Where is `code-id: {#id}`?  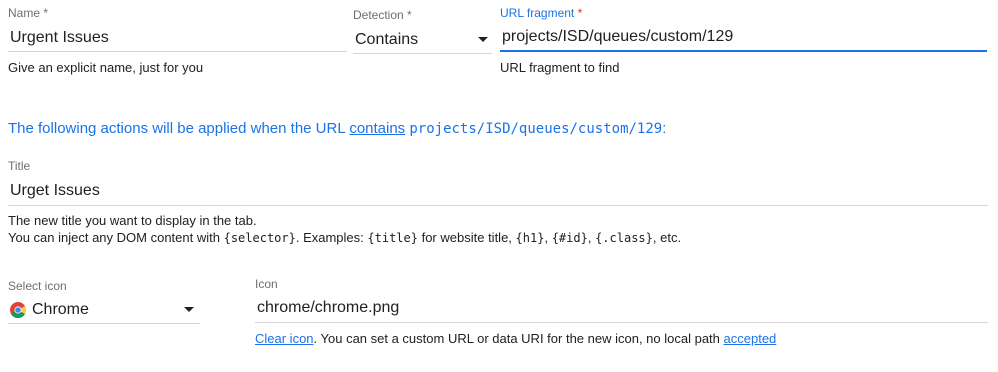 code-id: {#id} is located at coordinates (569, 238).